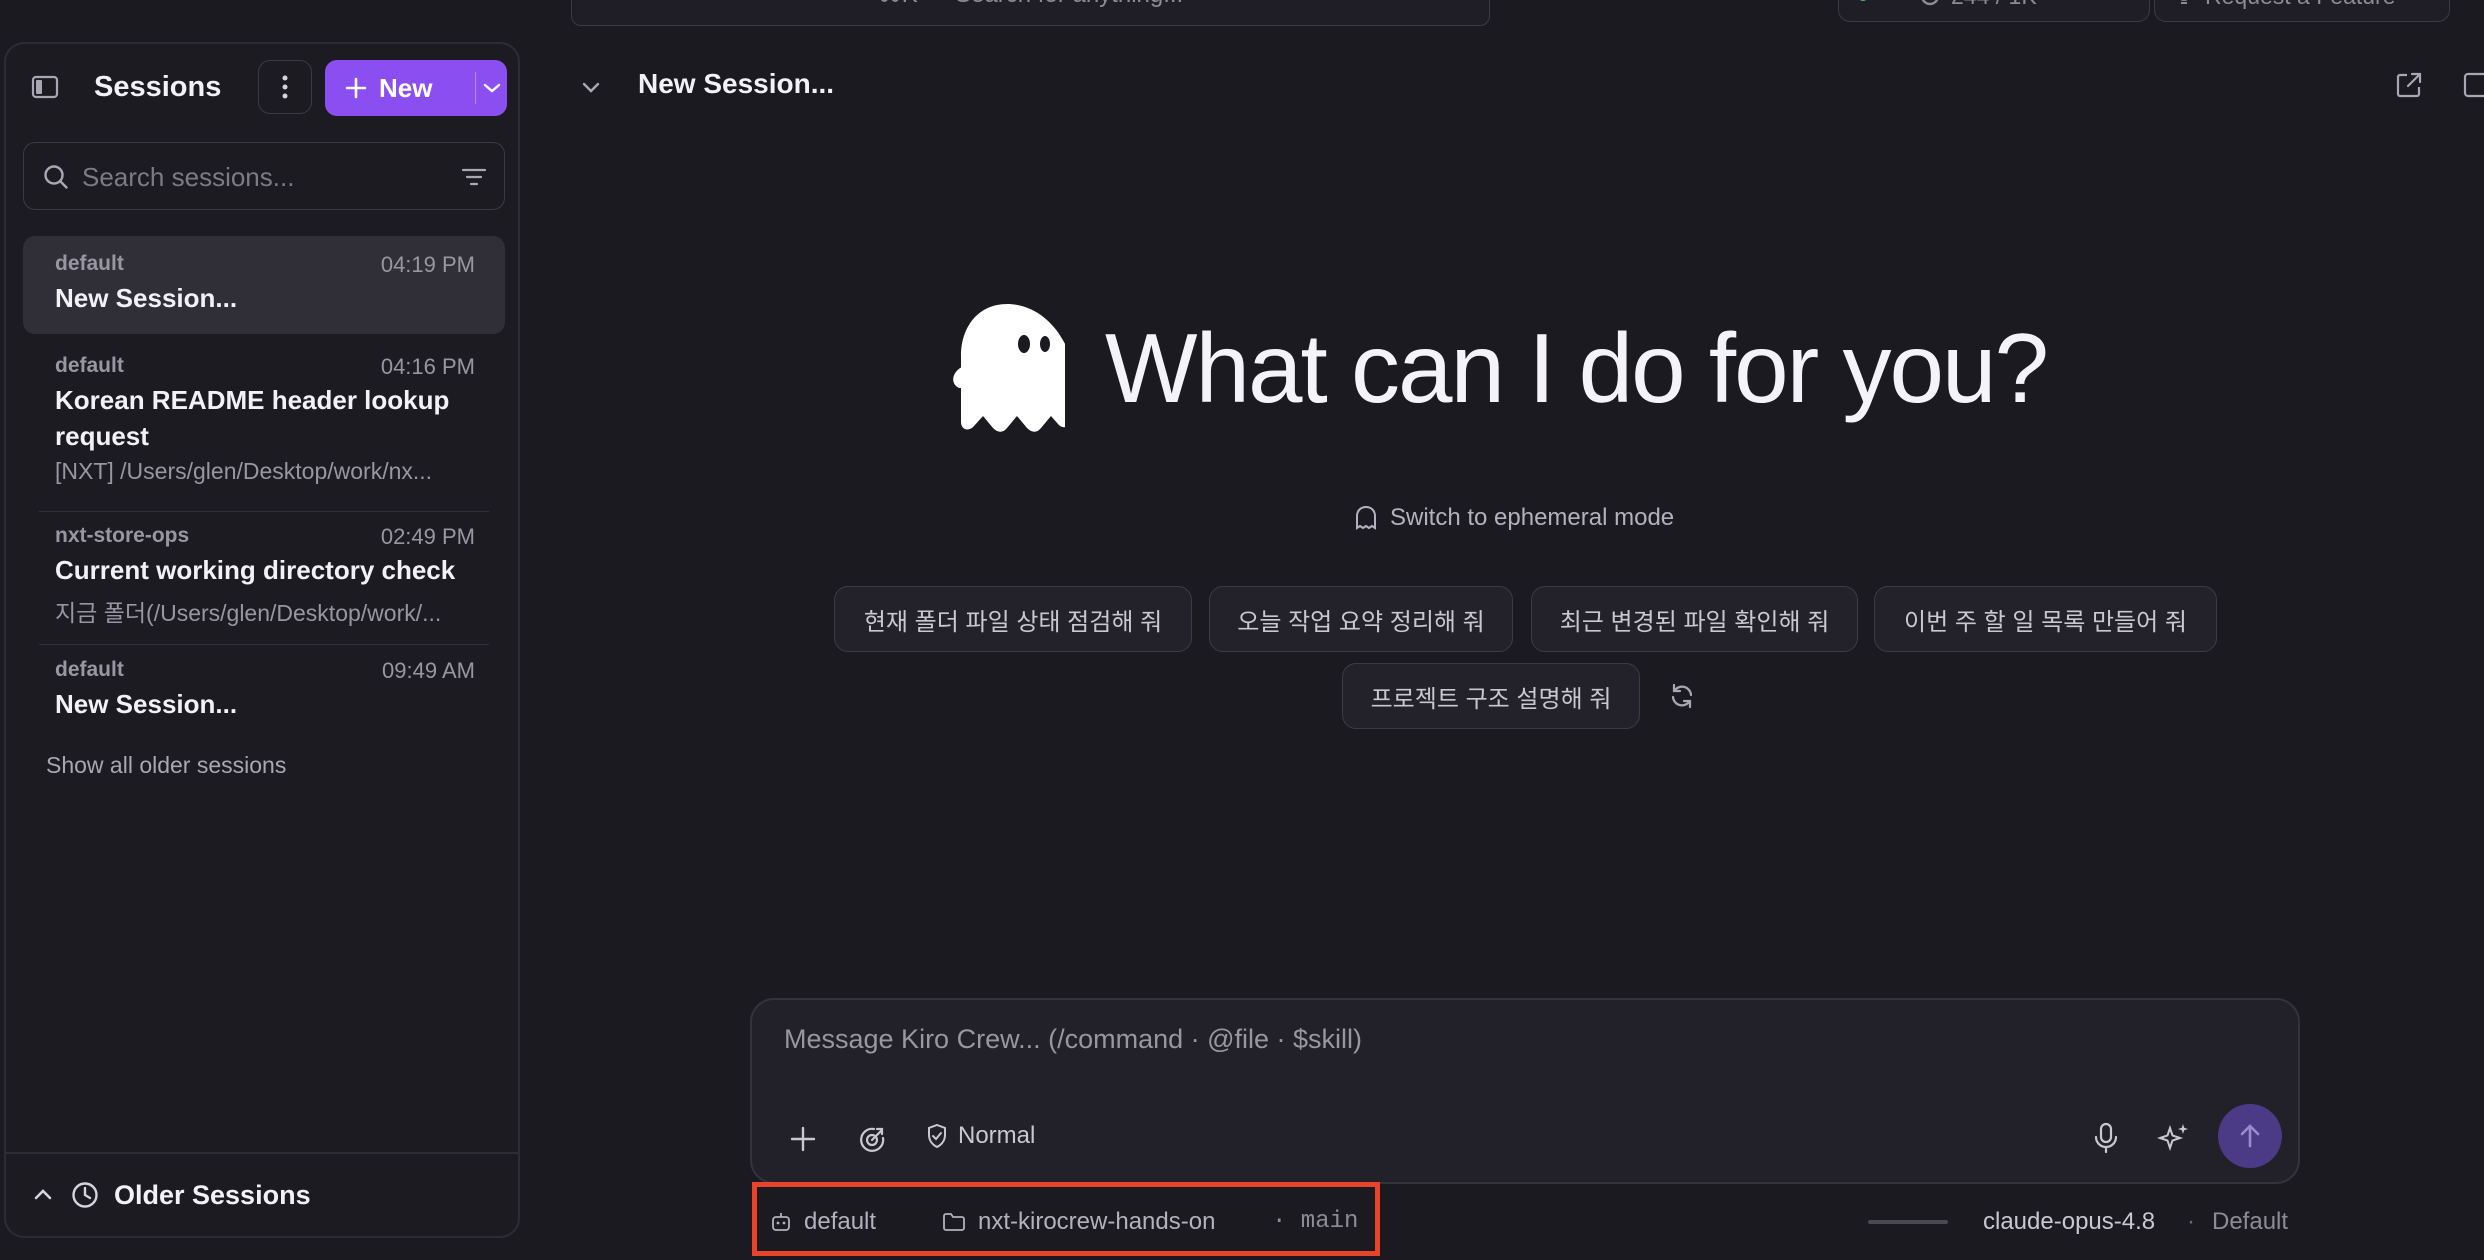 This screenshot has height=1260, width=2484. What do you see at coordinates (840, 1221) in the screenshot?
I see `agent-label: default` at bounding box center [840, 1221].